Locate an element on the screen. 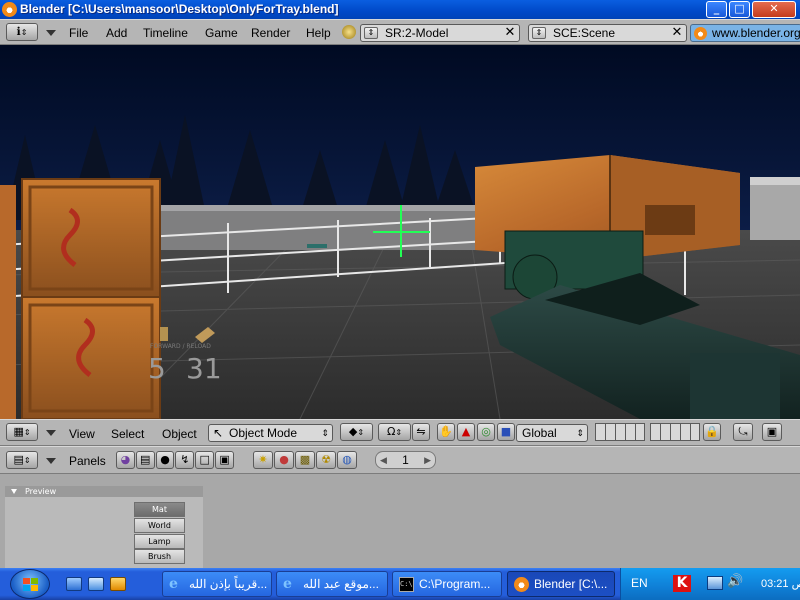 The width and height of the screenshot is (800, 600). snap-button: ⤿ is located at coordinates (743, 432).